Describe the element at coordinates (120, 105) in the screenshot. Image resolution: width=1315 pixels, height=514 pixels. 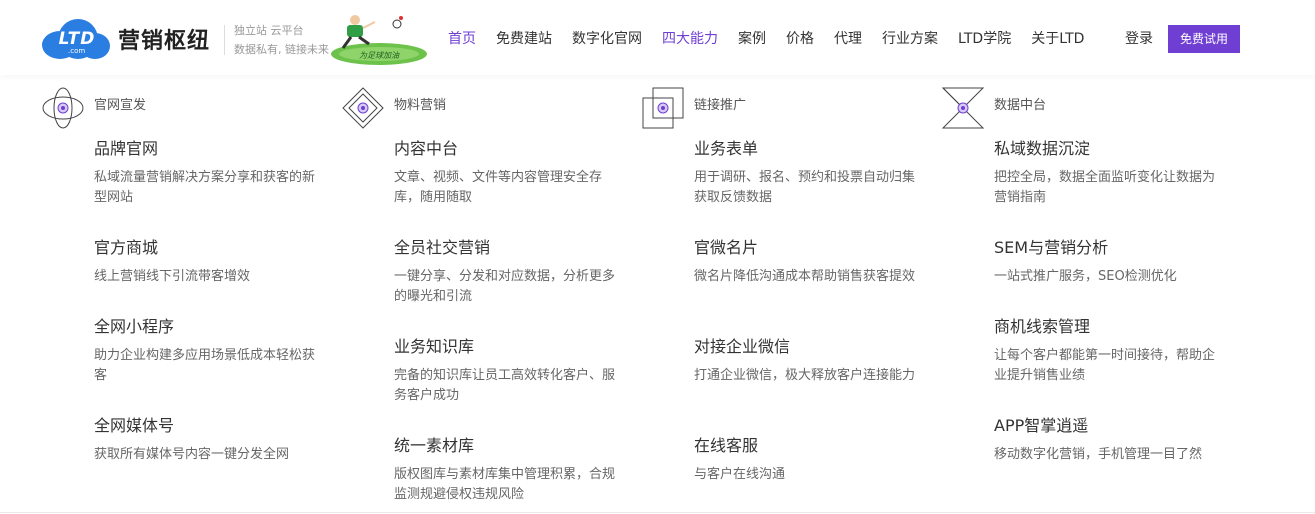
I see `column-label: 官网宣发` at that location.